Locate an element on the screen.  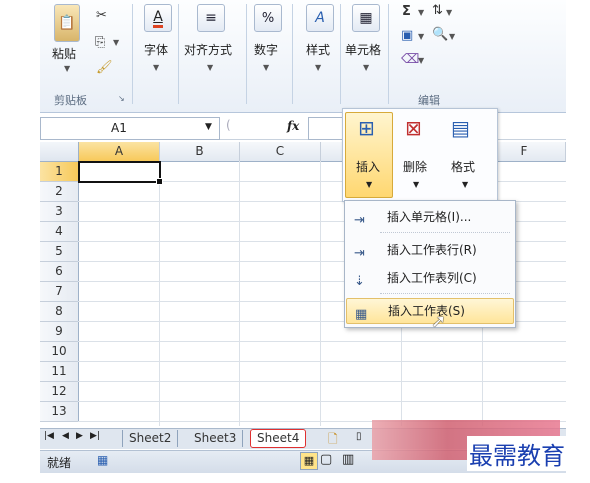
format-button-label: 格式 is located at coordinates (463, 166).